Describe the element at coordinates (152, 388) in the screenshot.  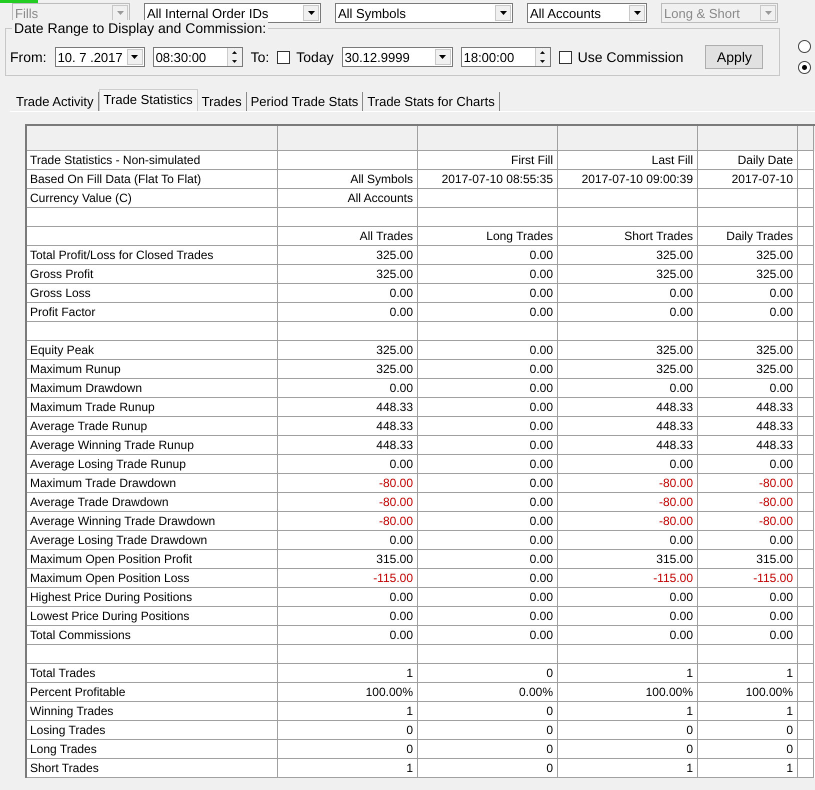
I see `table-cell: Maximum Drawdown` at that location.